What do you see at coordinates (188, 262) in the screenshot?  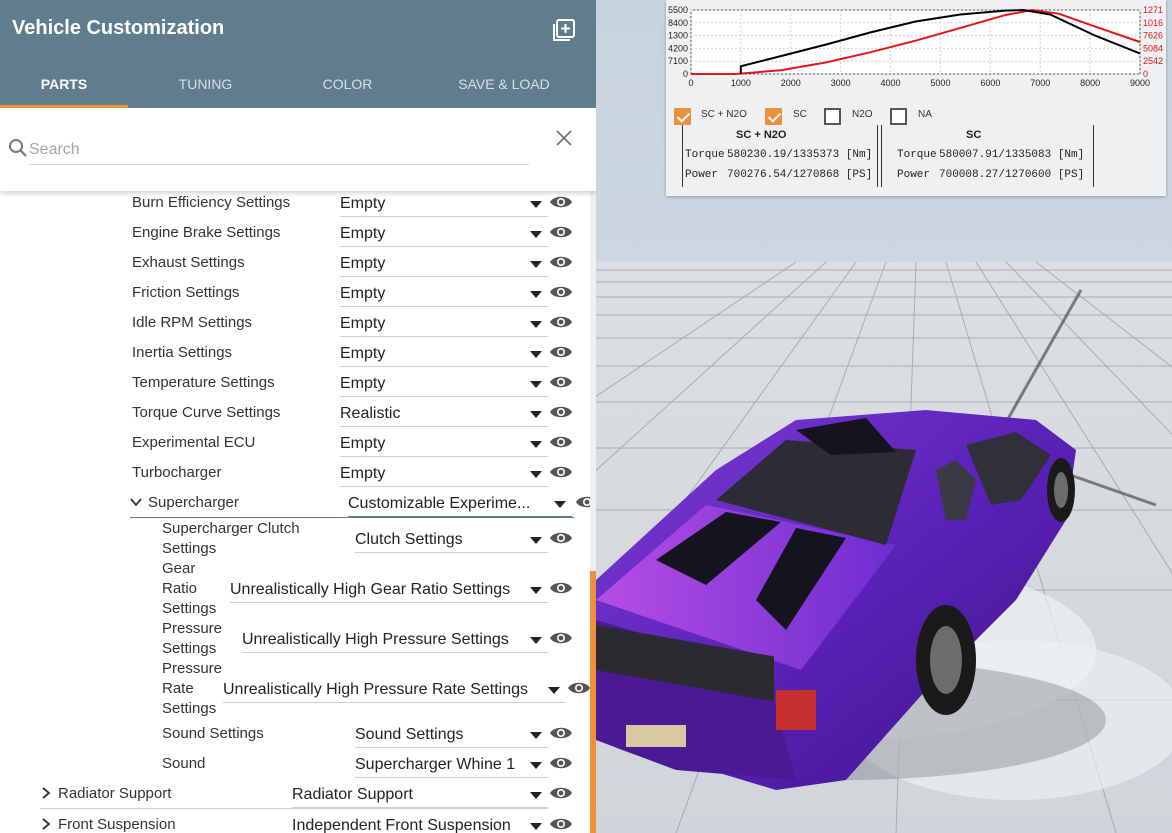 I see `part-label: Exhaust Settings` at bounding box center [188, 262].